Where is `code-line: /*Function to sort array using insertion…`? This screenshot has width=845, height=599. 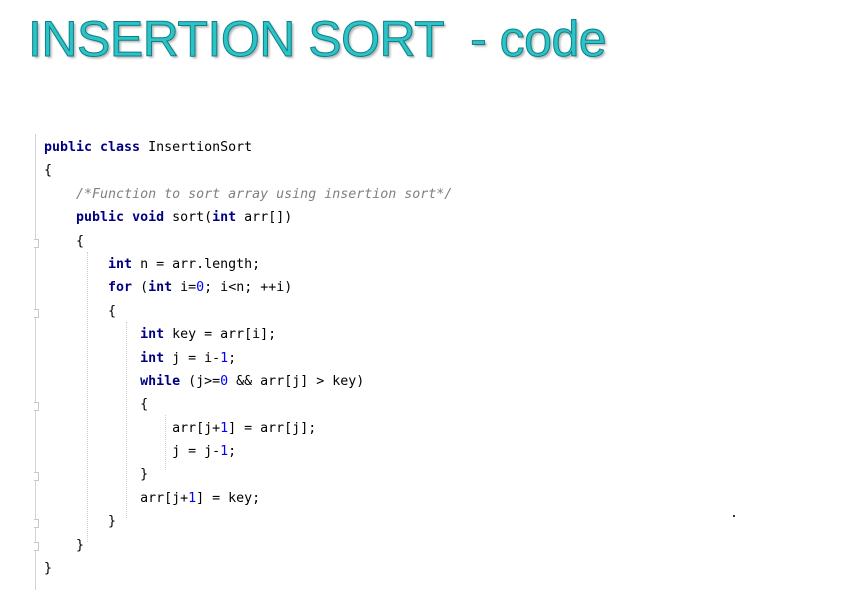 code-line: /*Function to sort array using insertion… is located at coordinates (248, 194).